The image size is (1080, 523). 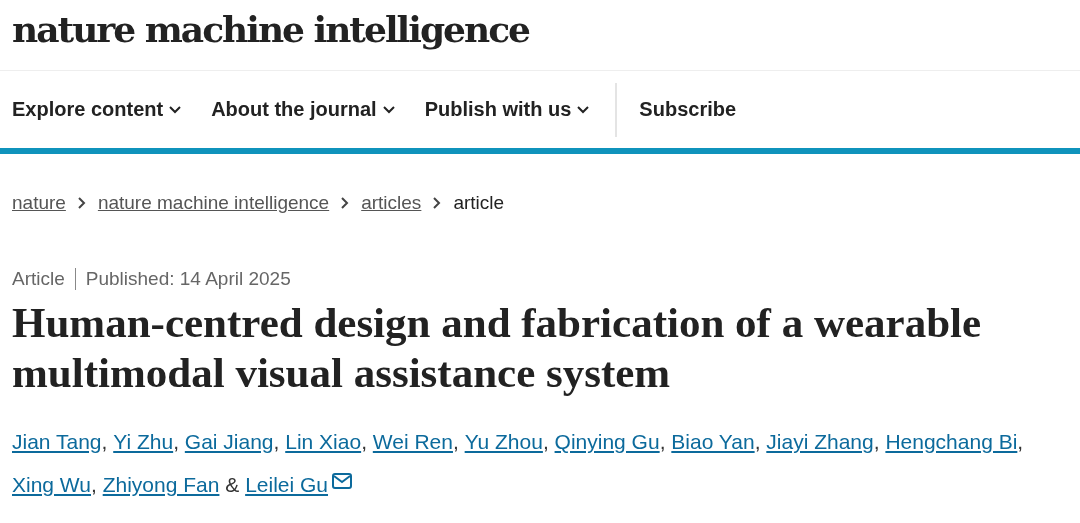 I want to click on author-link: Zhiyong Fan, so click(x=161, y=485).